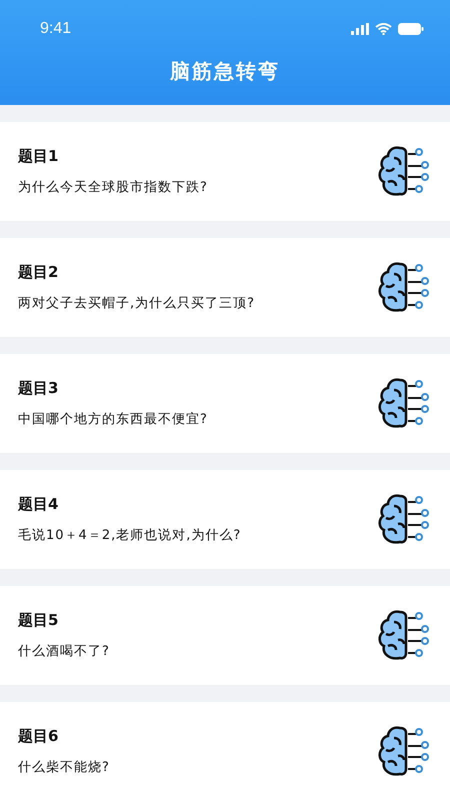 The height and width of the screenshot is (800, 450). I want to click on question-text: 毛说10＋4＝2,老师也说对,为什么?, so click(130, 535).